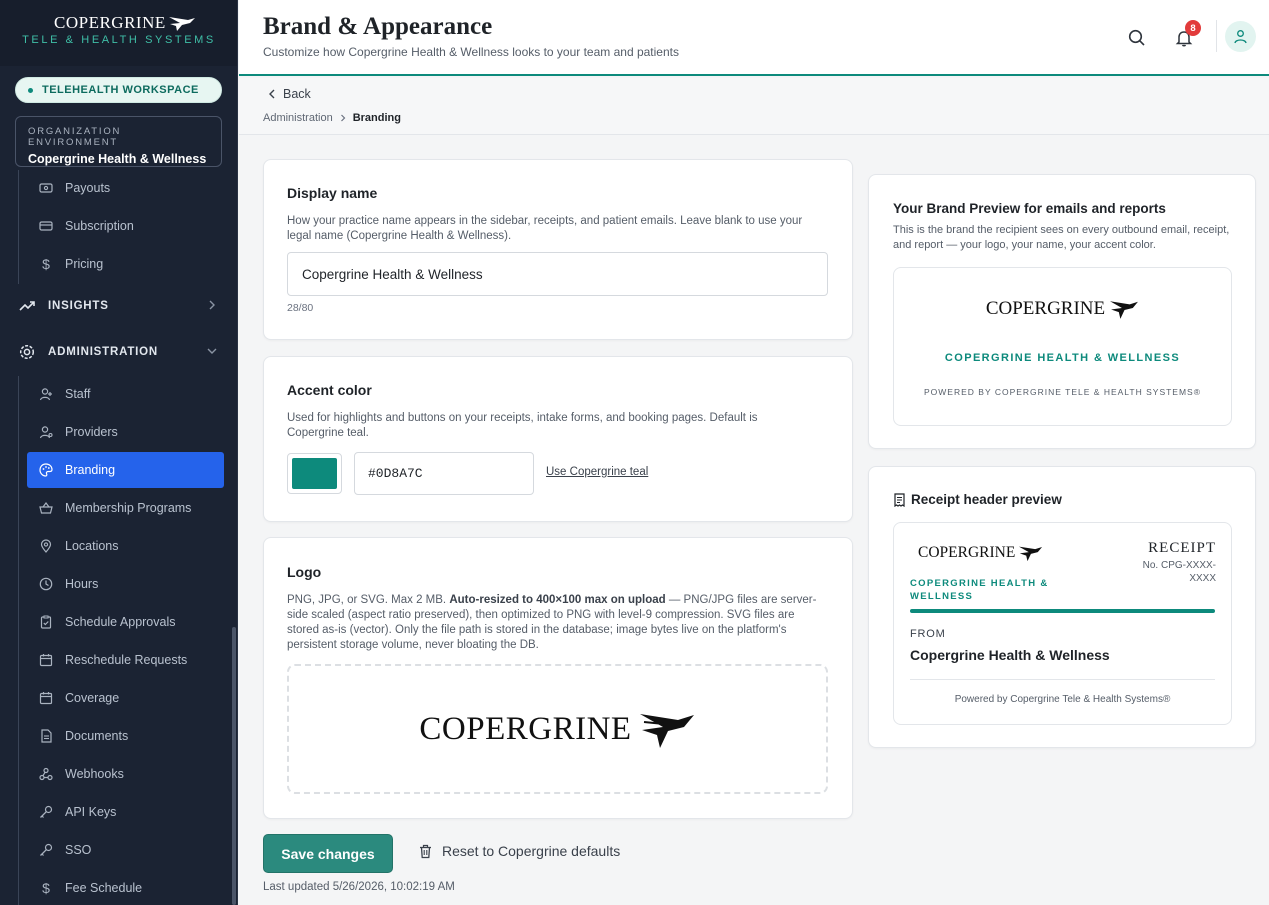 This screenshot has height=905, width=1269. I want to click on hex-color-input, so click(444, 473).